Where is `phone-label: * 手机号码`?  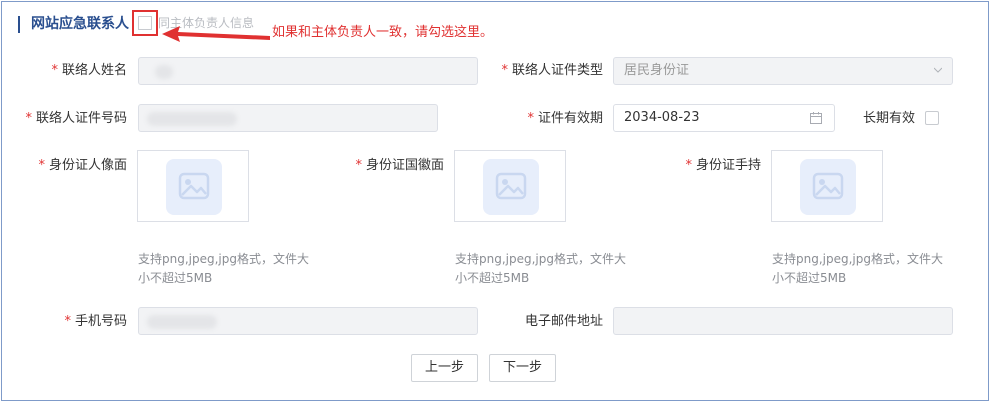 phone-label: * 手机号码 is located at coordinates (95, 322).